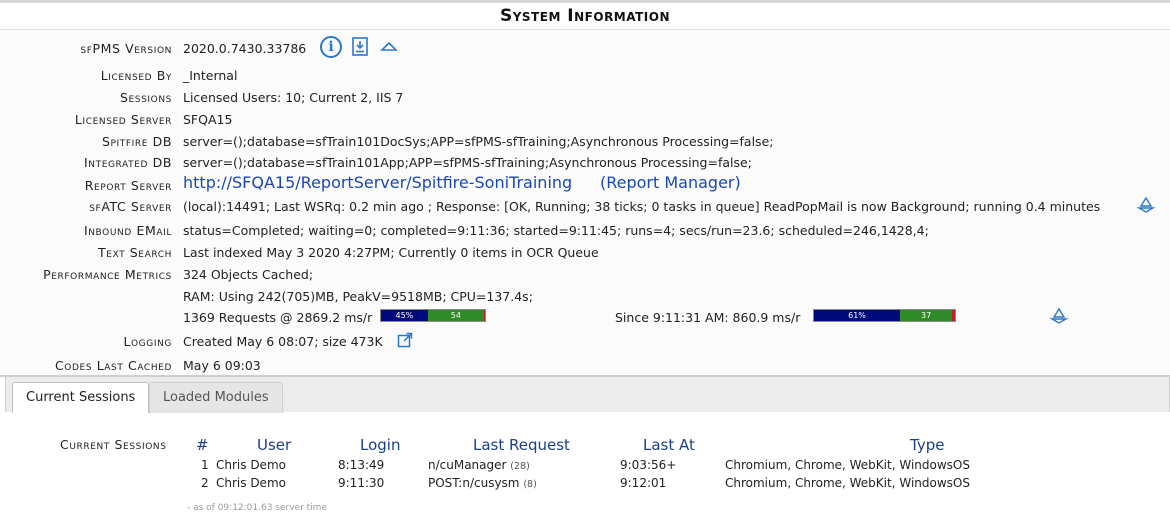 This screenshot has width=1170, height=527. I want to click on row-num: 1, so click(205, 465).